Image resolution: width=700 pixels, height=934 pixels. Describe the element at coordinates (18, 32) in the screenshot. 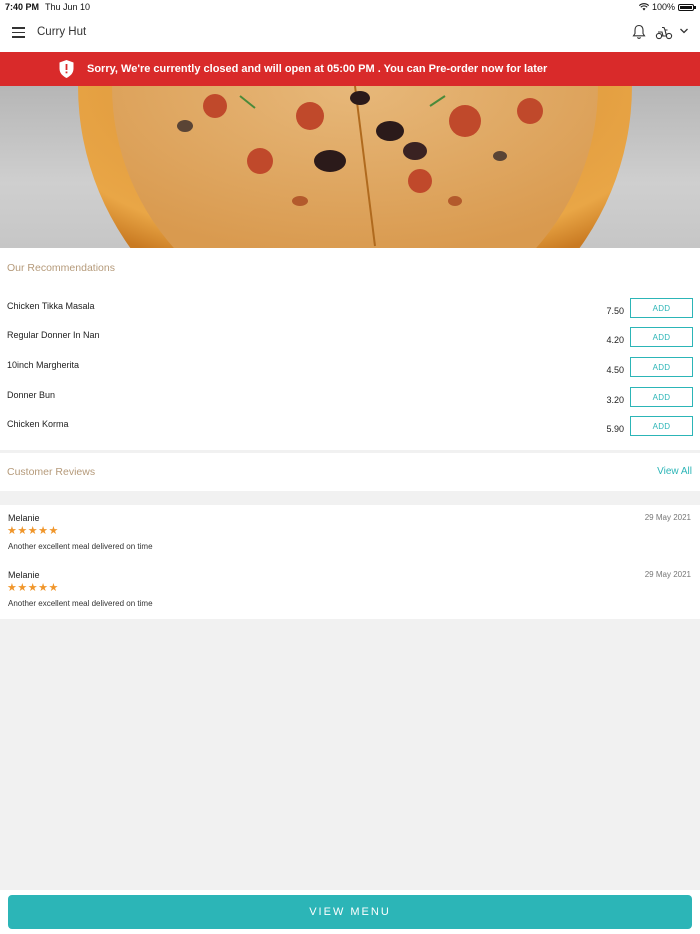

I see `hamburger-menu-icon` at that location.